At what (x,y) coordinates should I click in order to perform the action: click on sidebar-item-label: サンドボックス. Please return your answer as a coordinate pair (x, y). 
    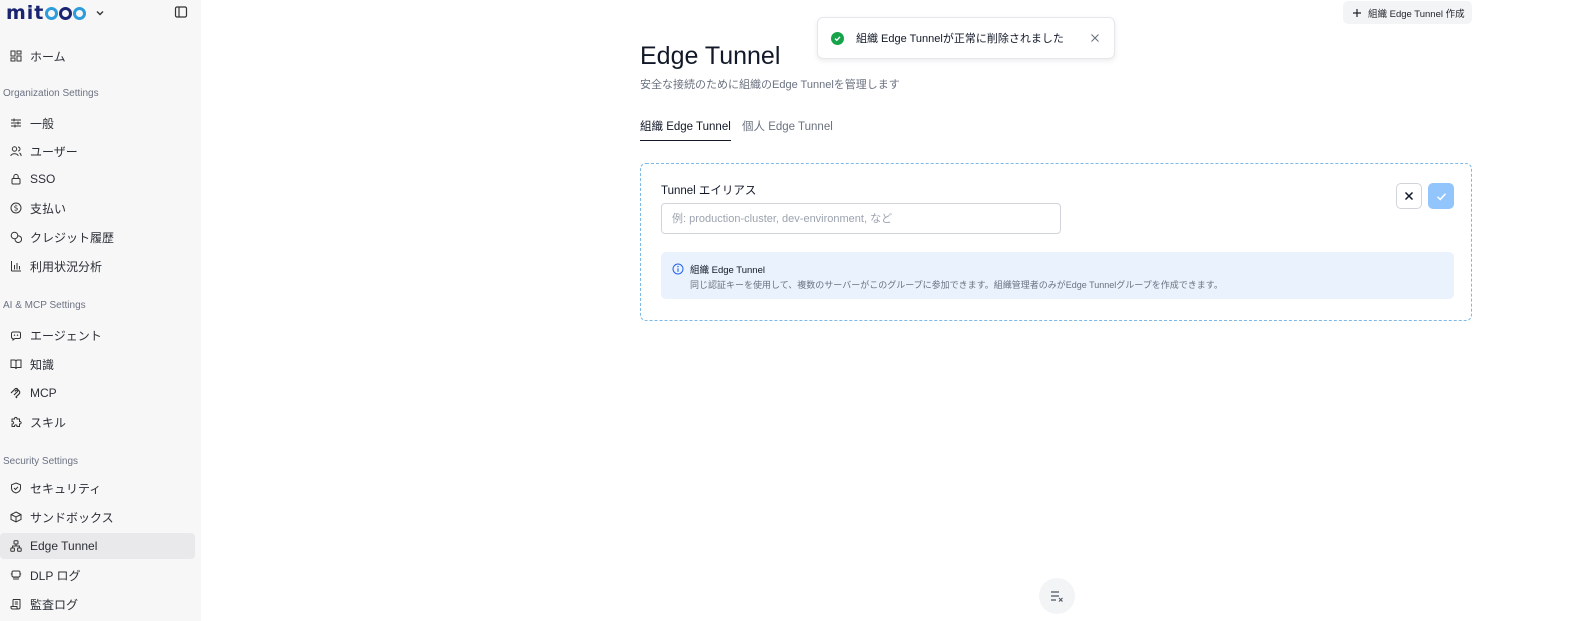
    Looking at the image, I should click on (72, 517).